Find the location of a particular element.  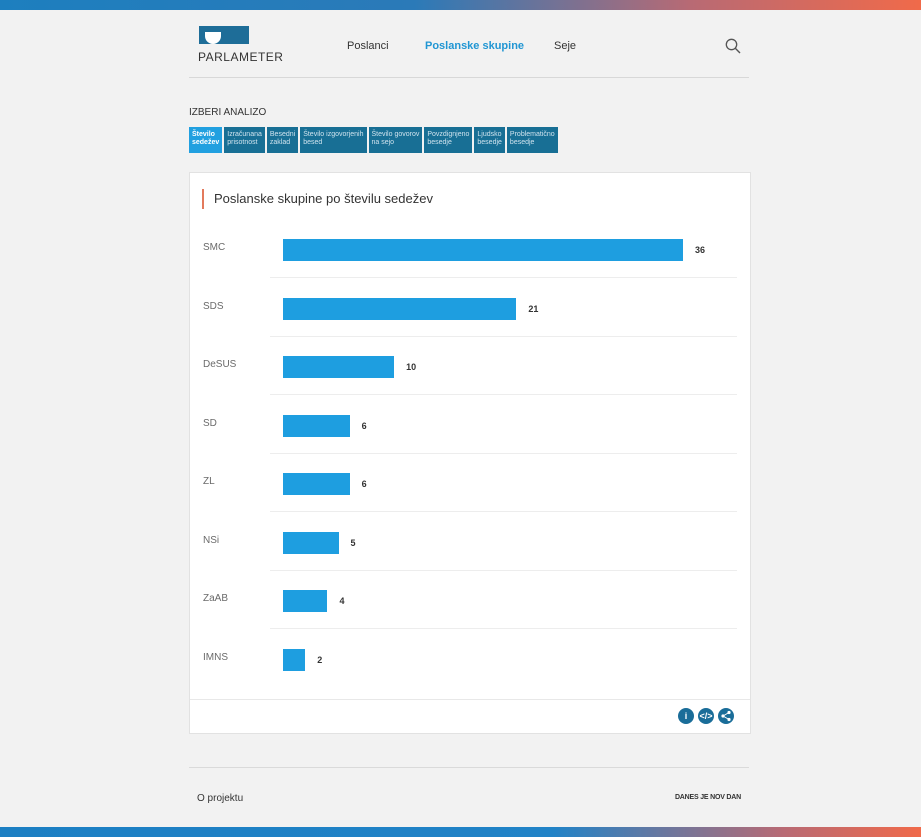

analysis-tab-label-line1: Povzdignjeno is located at coordinates (448, 134).